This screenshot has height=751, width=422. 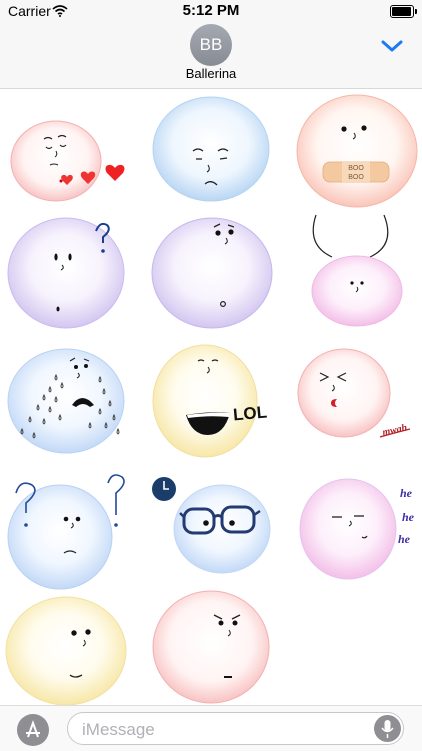 What do you see at coordinates (358, 404) in the screenshot?
I see `sticker-kiss-face: mwah` at bounding box center [358, 404].